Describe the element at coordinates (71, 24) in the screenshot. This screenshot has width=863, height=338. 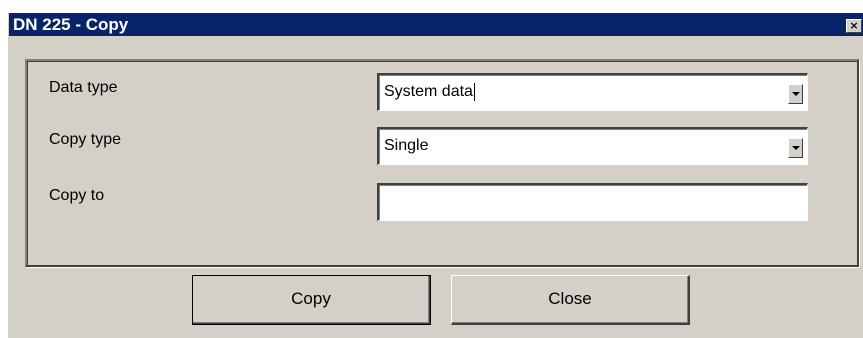
I see `window-title: DN 225 - Copy` at that location.